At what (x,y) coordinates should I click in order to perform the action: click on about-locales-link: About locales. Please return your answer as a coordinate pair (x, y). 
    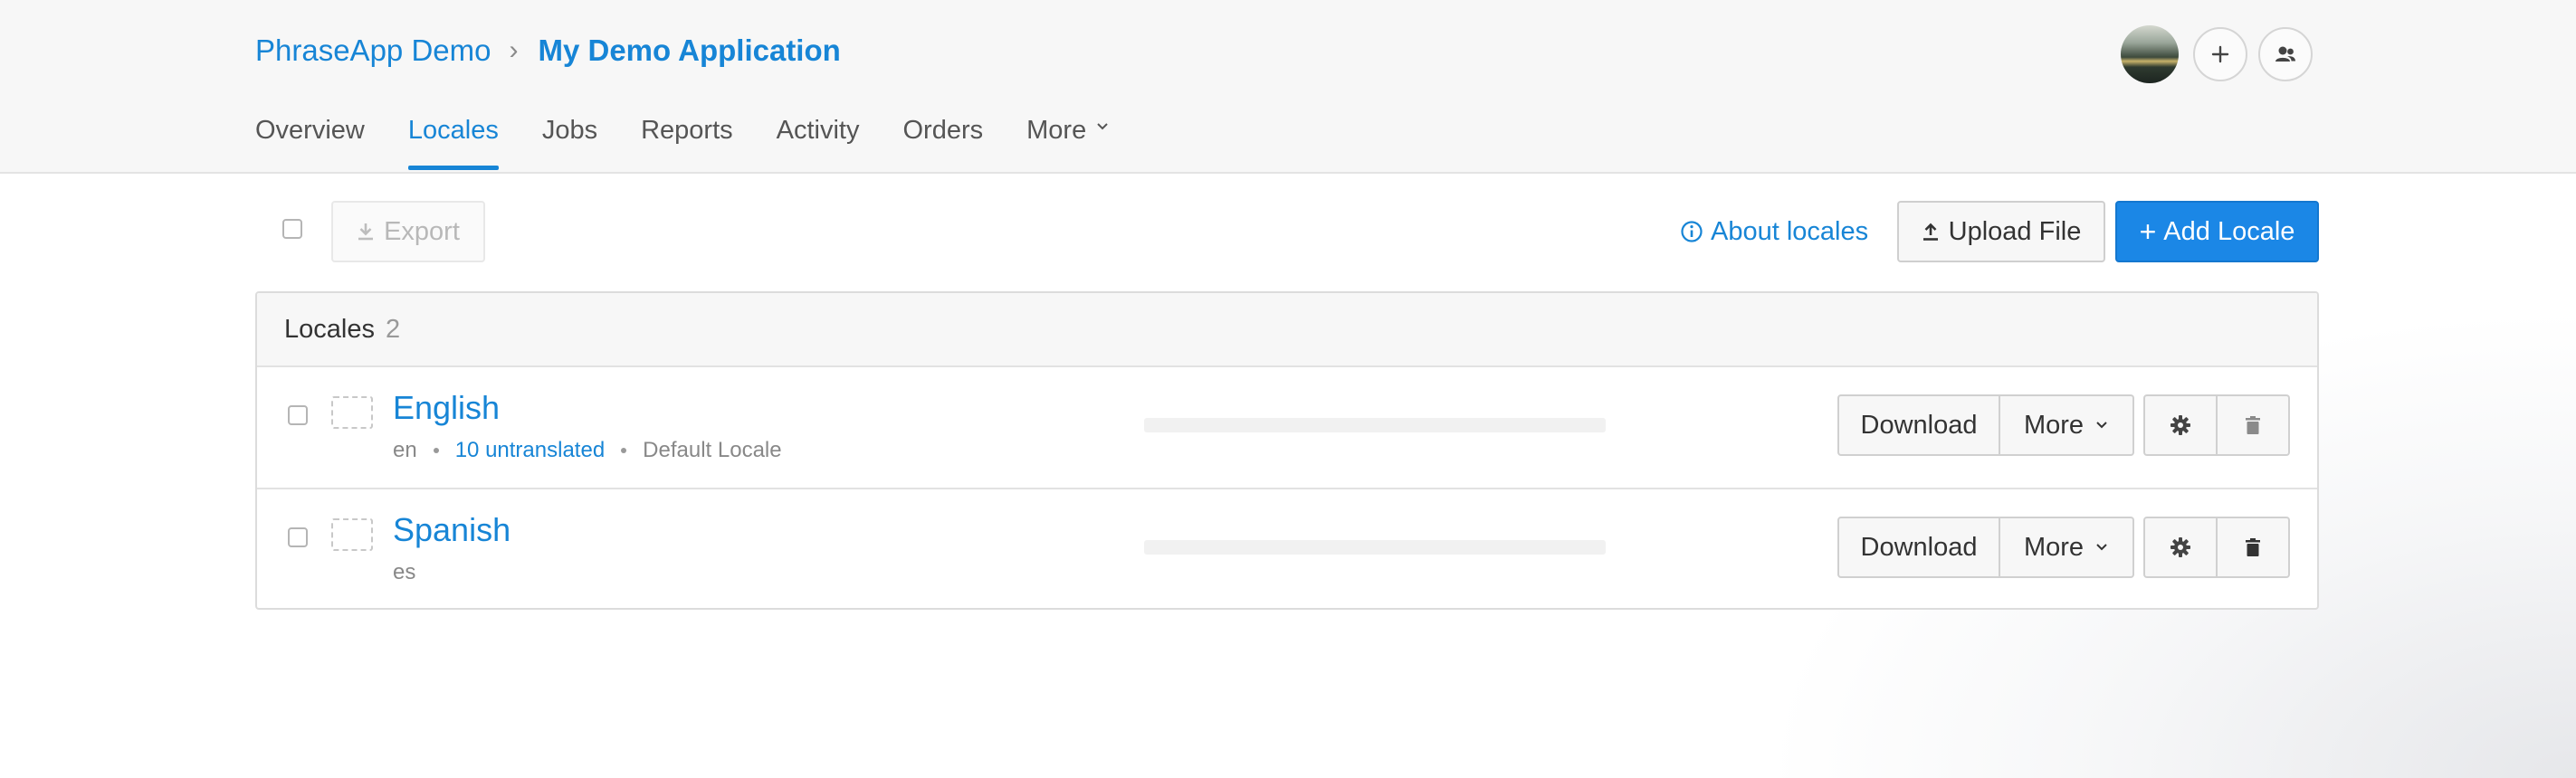
    Looking at the image, I should click on (1774, 231).